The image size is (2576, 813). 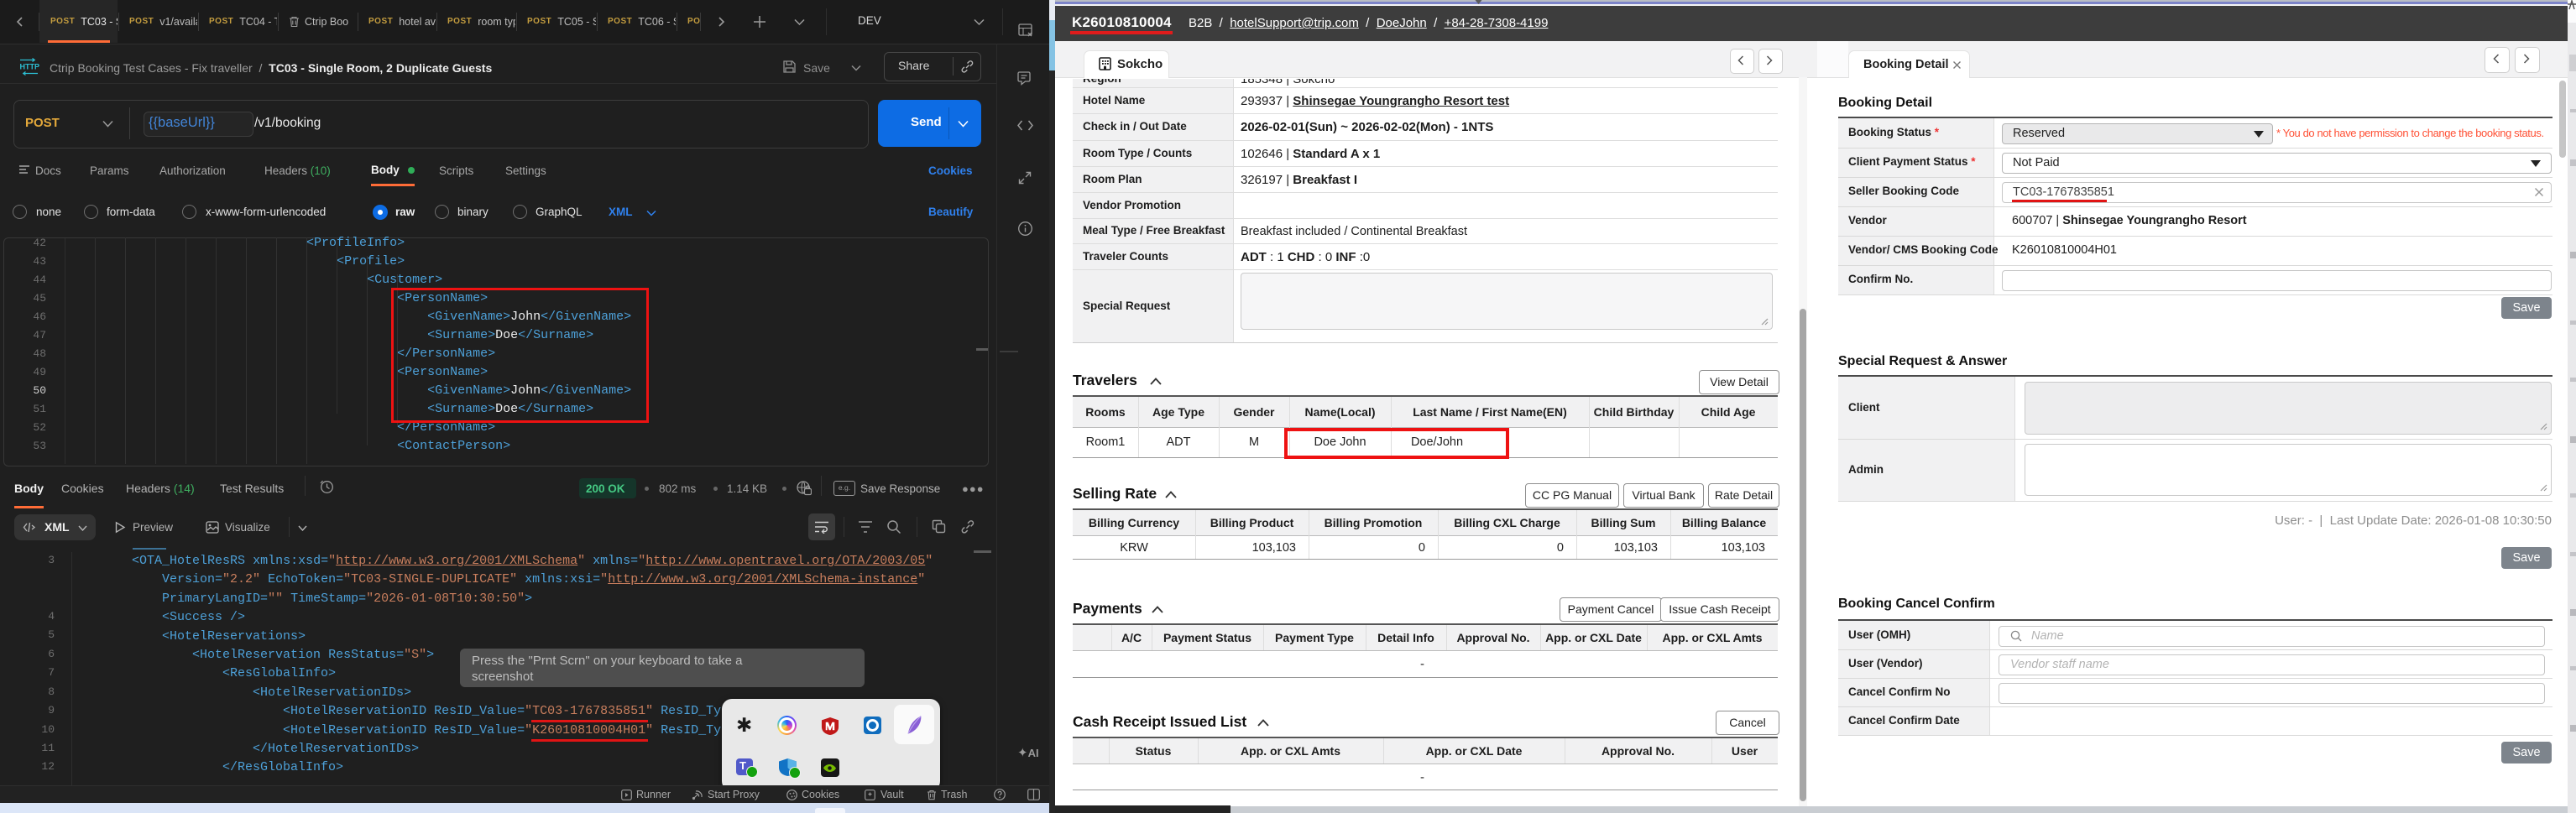 I want to click on svg-text: HTTP, so click(x=30, y=67).